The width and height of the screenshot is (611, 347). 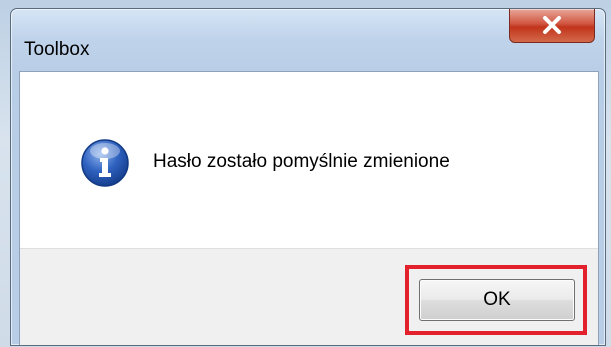 What do you see at coordinates (105, 163) in the screenshot?
I see `info-icon` at bounding box center [105, 163].